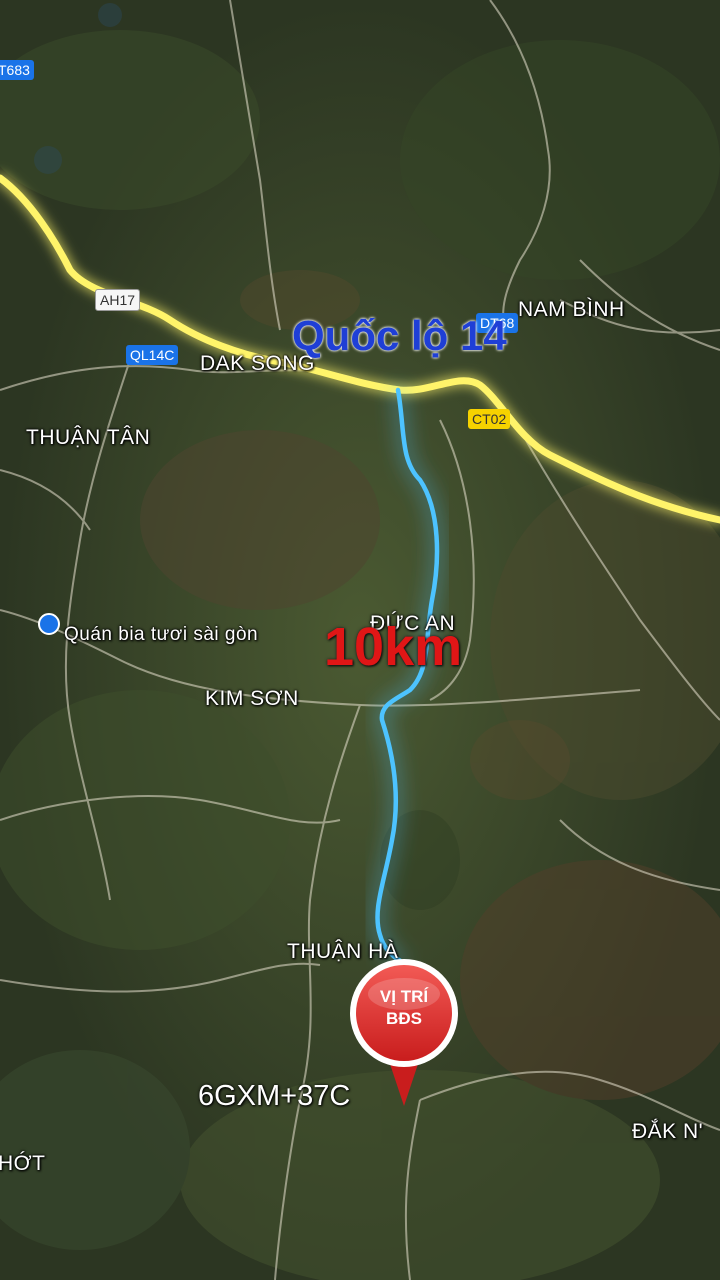 The height and width of the screenshot is (1280, 720). I want to click on route-shield-ah17: AH17, so click(118, 300).